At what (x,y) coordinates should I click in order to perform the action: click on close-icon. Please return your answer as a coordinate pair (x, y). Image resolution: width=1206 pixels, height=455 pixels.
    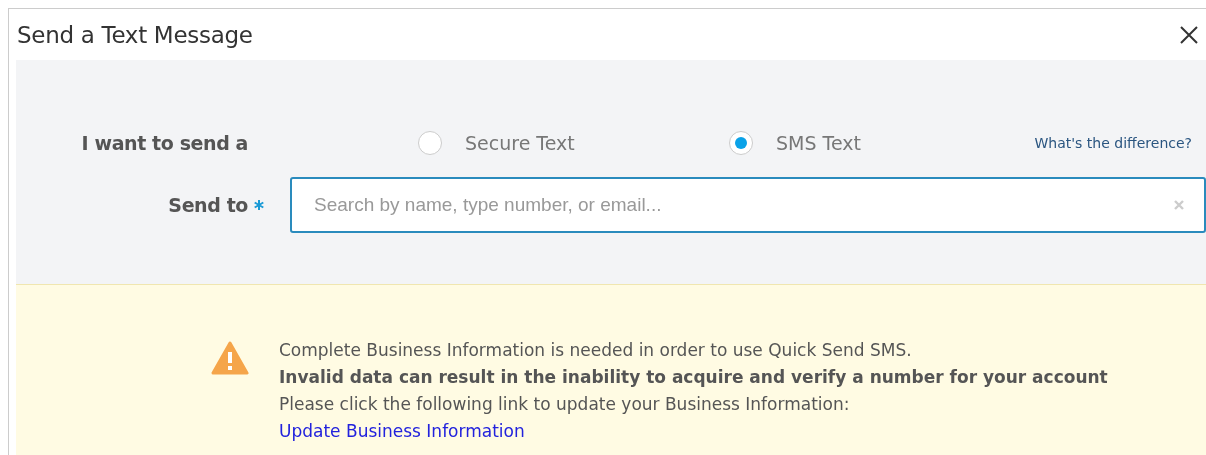
    Looking at the image, I should click on (1189, 34).